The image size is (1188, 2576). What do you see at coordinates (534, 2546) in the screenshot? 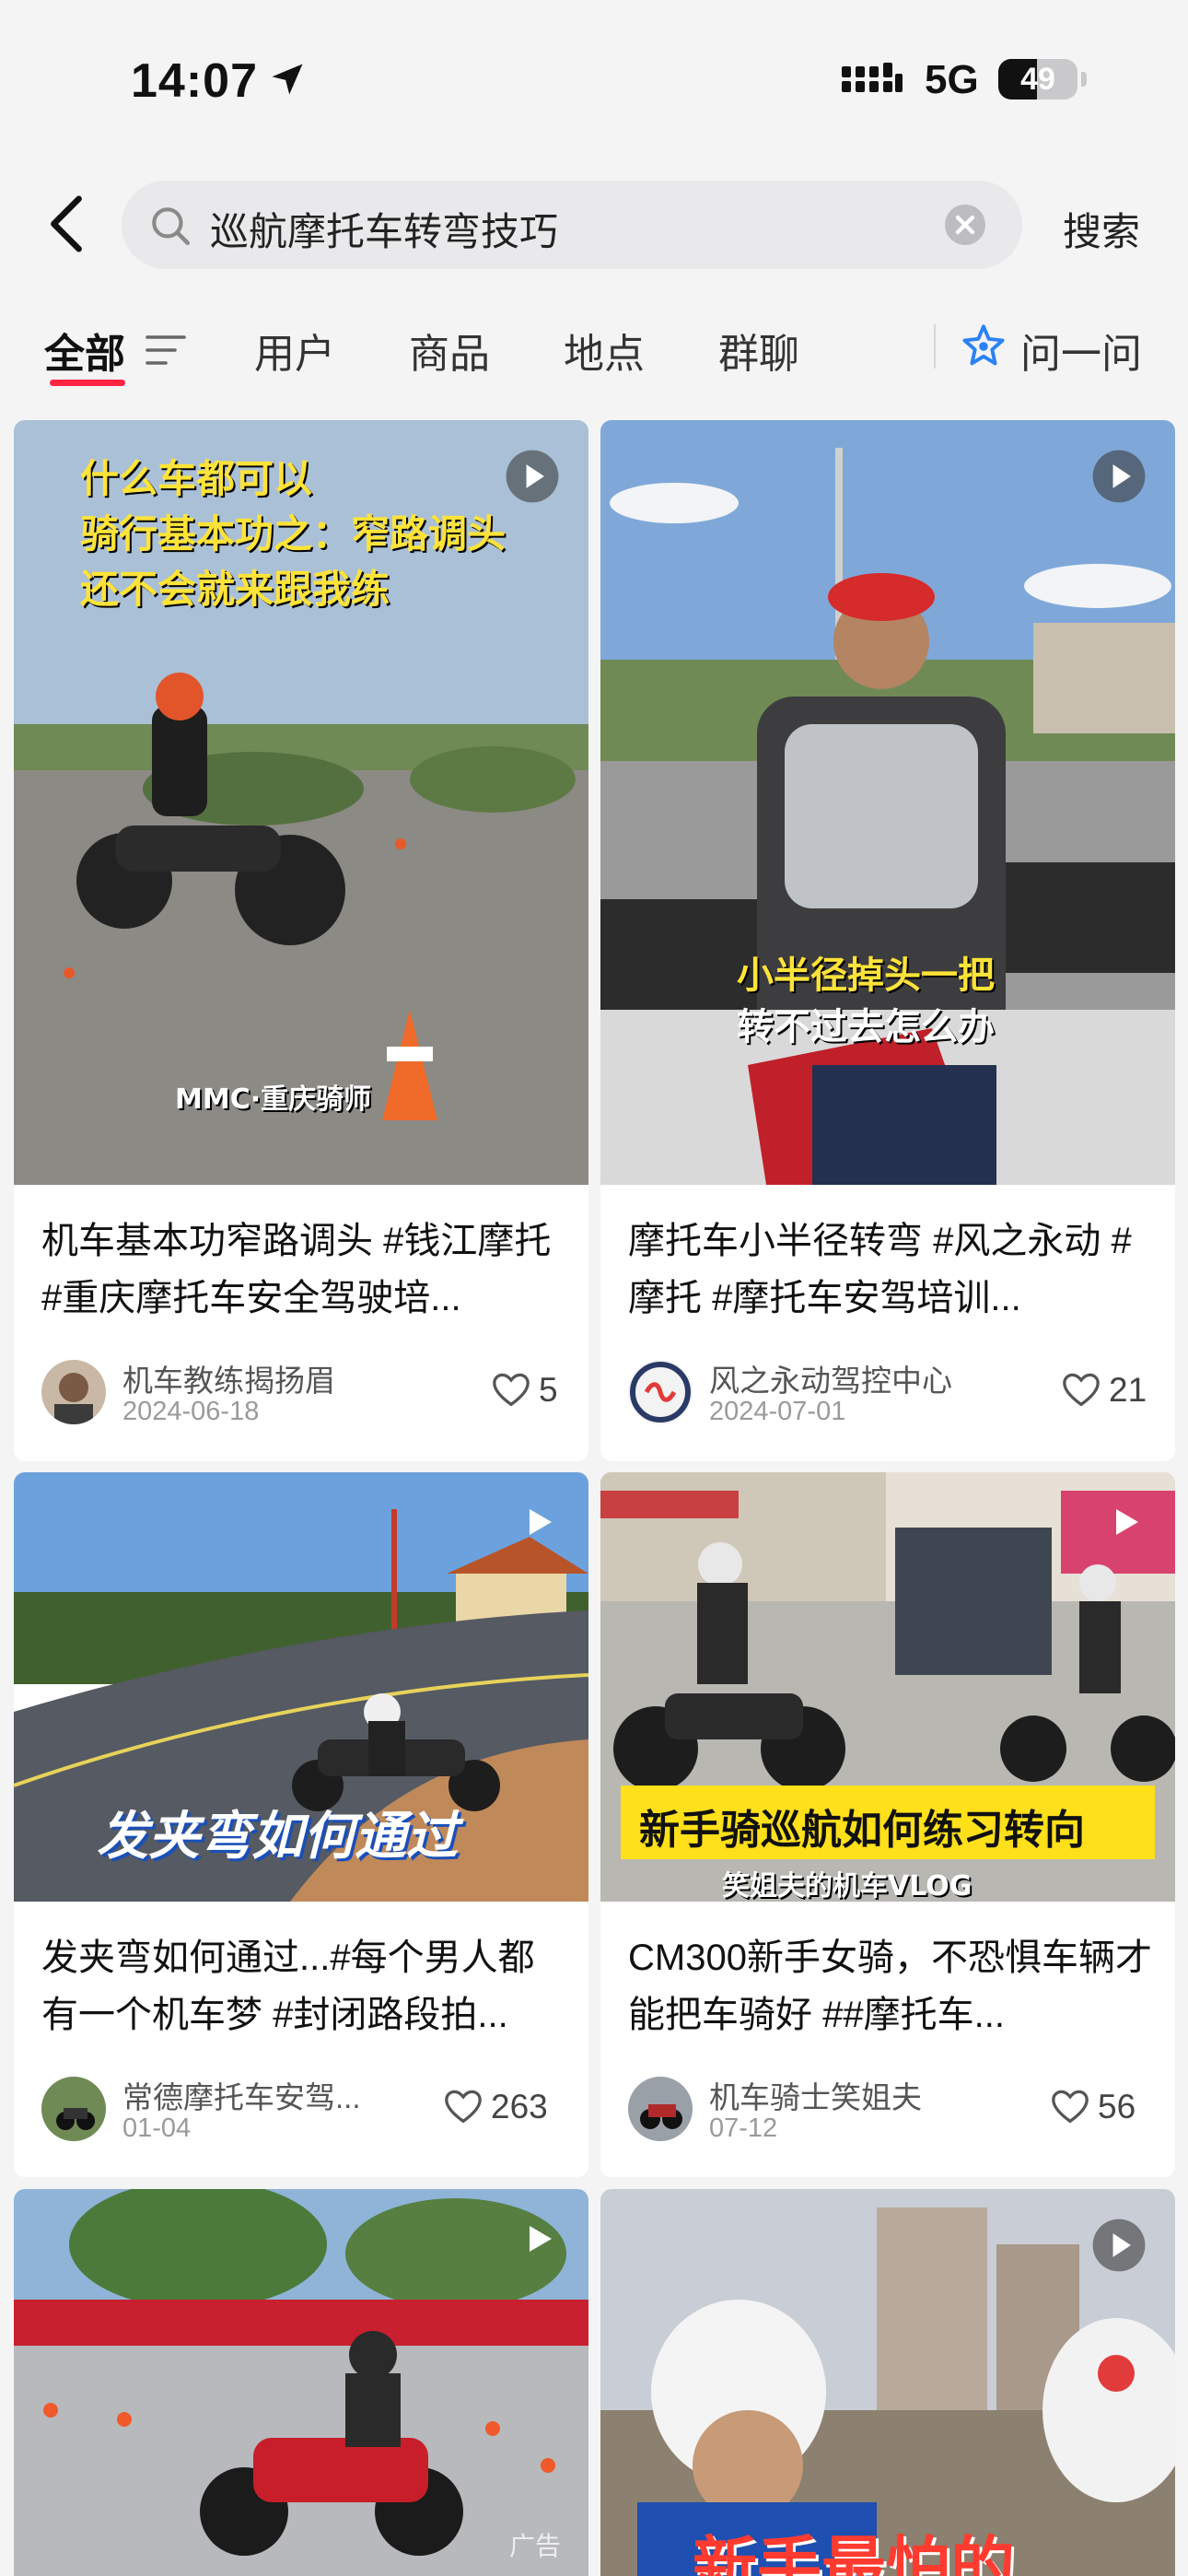
I see `ad-badge: 广告` at bounding box center [534, 2546].